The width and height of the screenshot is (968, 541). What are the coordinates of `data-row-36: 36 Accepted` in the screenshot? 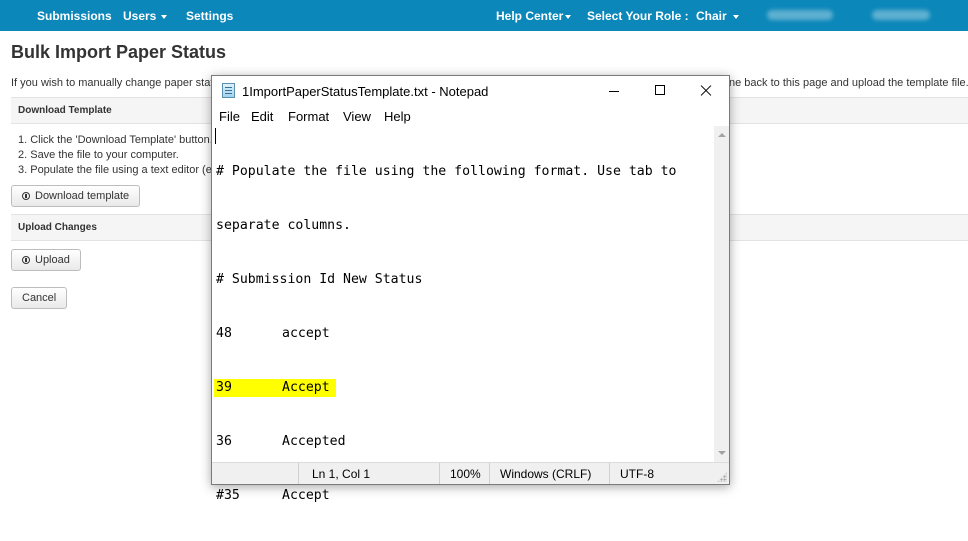 It's located at (464, 442).